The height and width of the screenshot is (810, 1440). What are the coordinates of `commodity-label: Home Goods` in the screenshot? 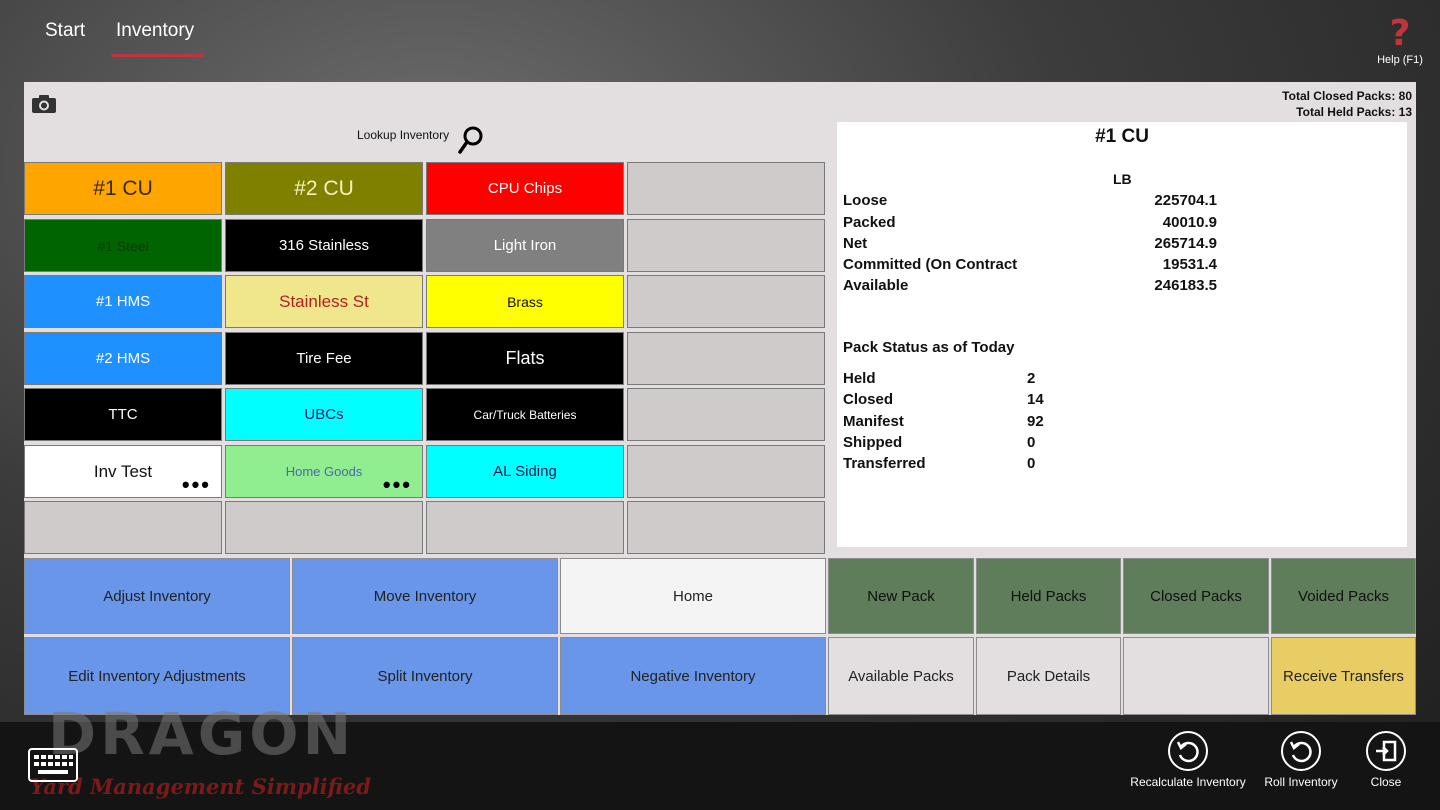 It's located at (324, 471).